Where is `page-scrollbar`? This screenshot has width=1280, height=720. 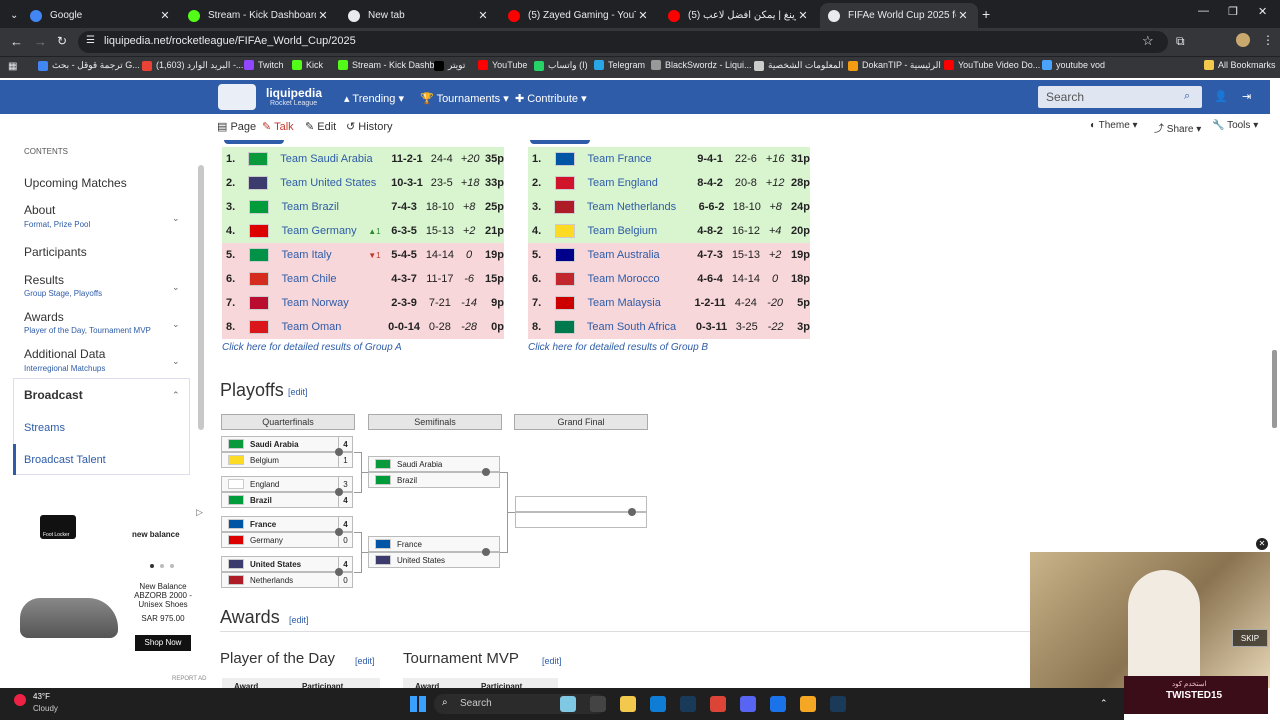 page-scrollbar is located at coordinates (1274, 389).